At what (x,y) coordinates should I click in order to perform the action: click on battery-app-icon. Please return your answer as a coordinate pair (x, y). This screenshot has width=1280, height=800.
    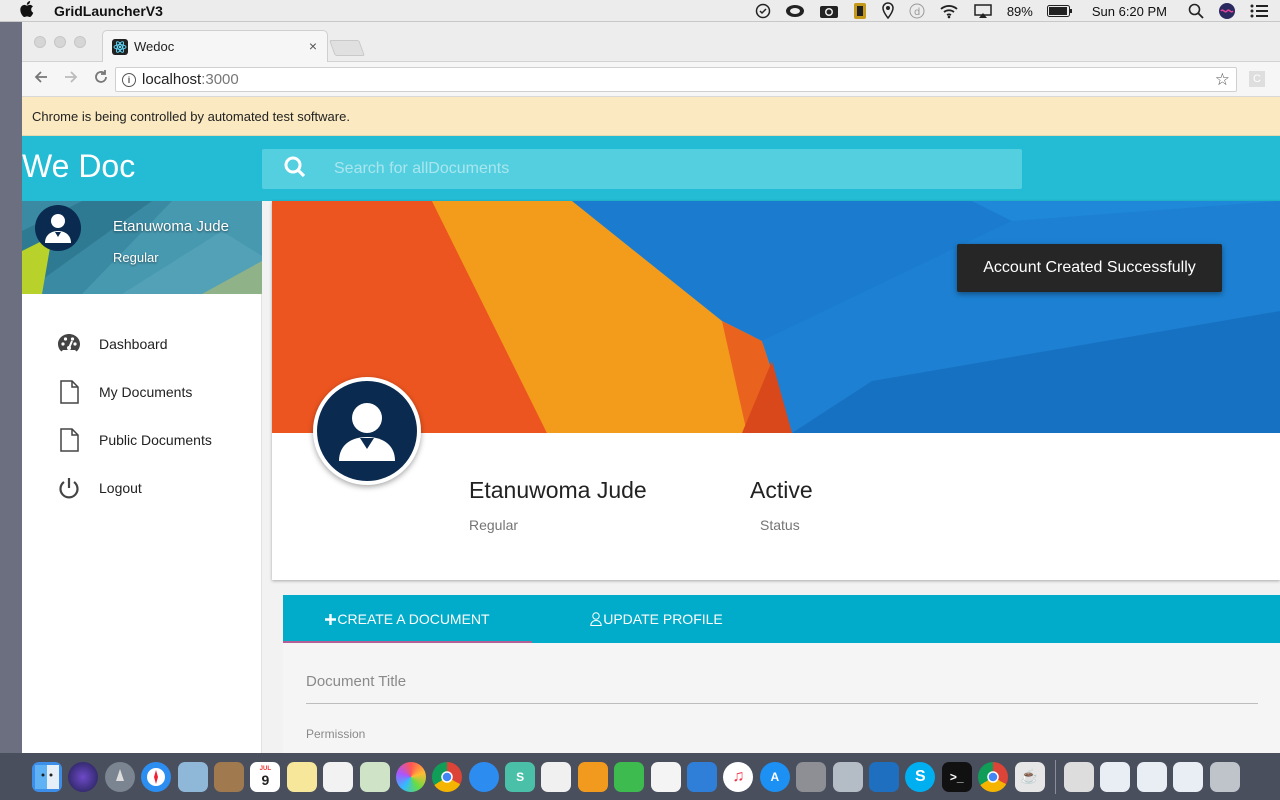
    Looking at the image, I should click on (860, 11).